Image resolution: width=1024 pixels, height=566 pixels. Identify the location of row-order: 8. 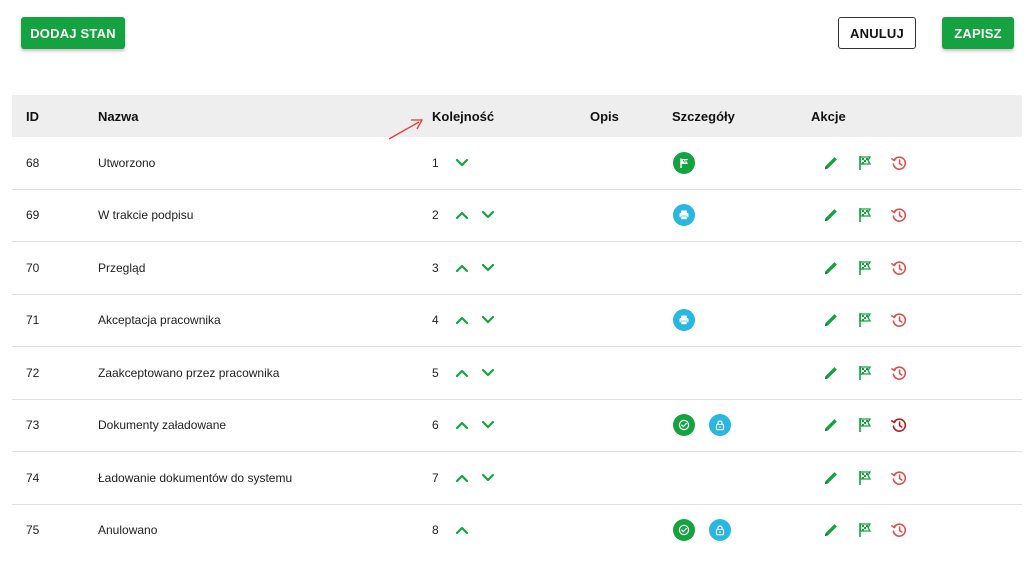
(452, 531).